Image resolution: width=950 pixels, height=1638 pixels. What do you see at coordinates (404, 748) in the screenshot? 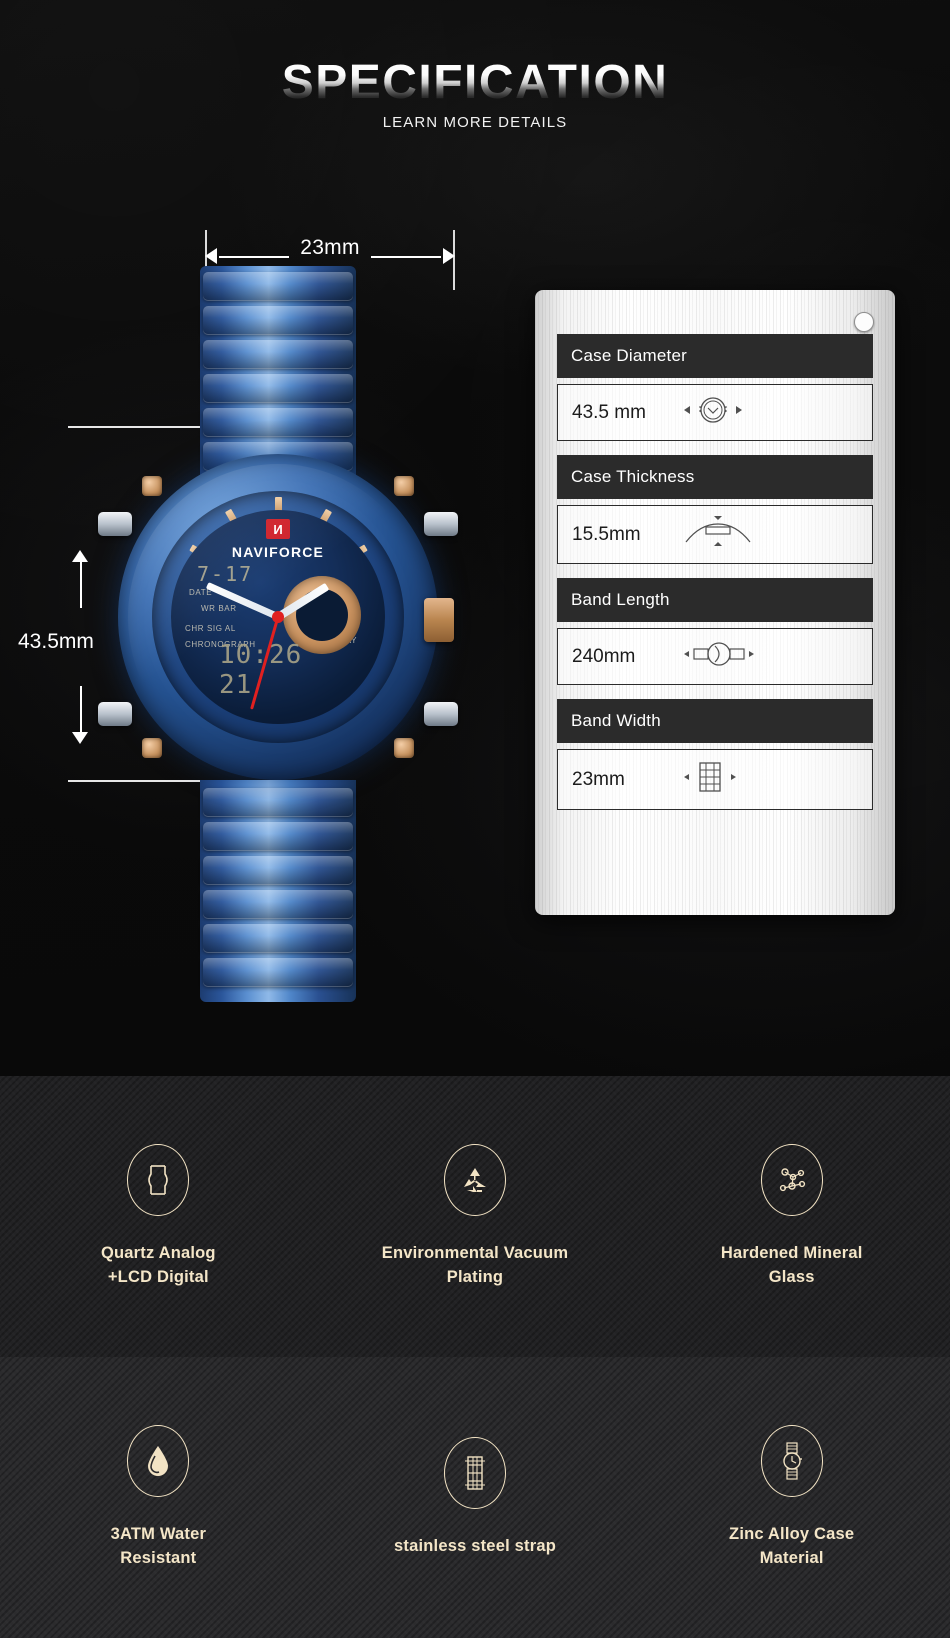
I see `case-screw-br` at bounding box center [404, 748].